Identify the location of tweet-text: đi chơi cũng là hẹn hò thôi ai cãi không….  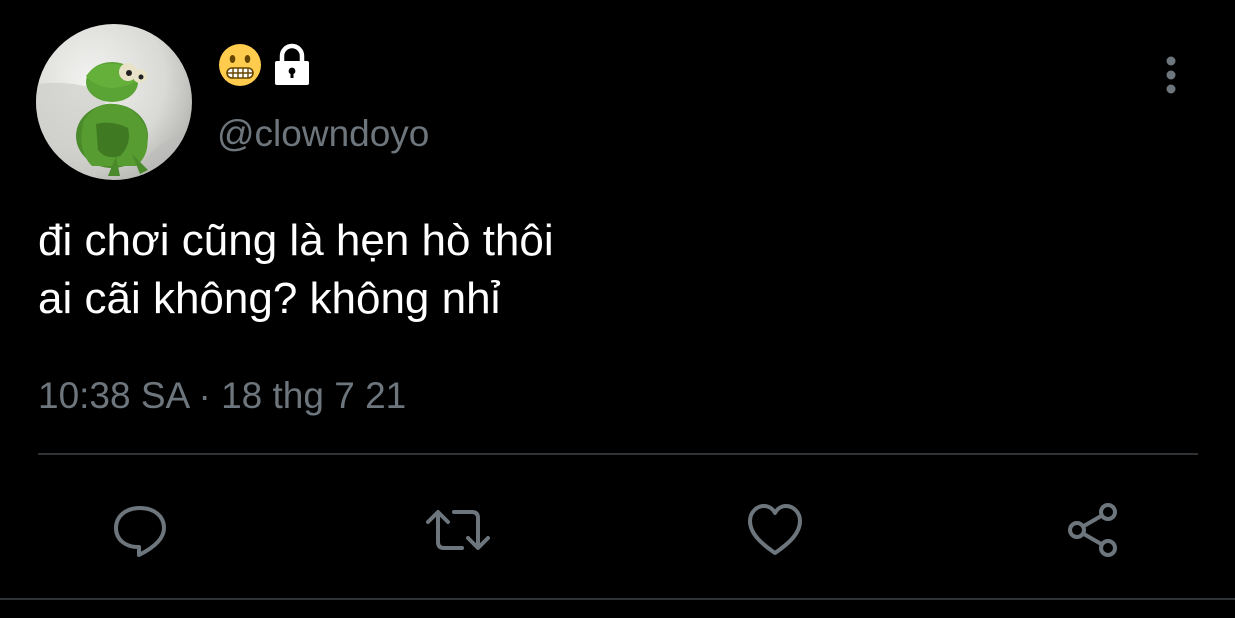
(296, 270).